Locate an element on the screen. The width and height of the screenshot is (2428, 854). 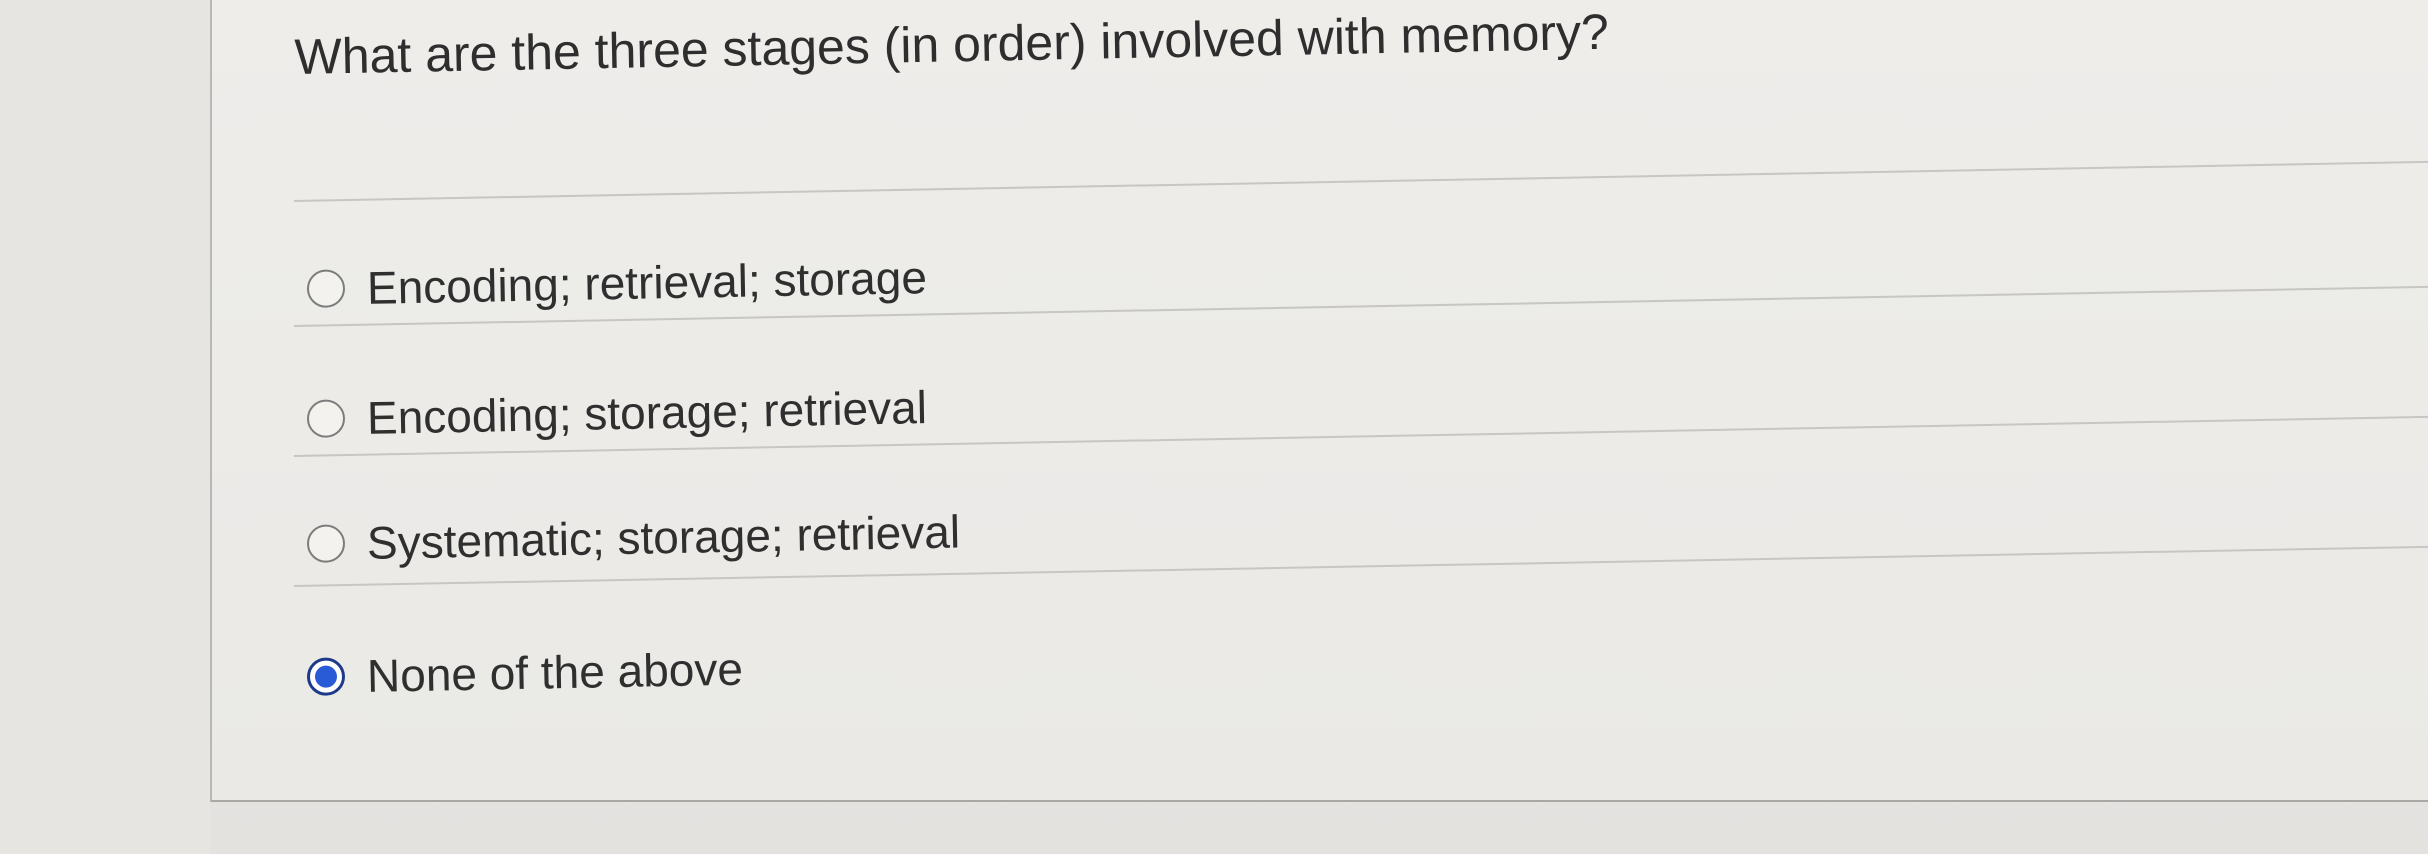
answer-option-1: Encoding; retrieval; storage is located at coordinates (616, 283).